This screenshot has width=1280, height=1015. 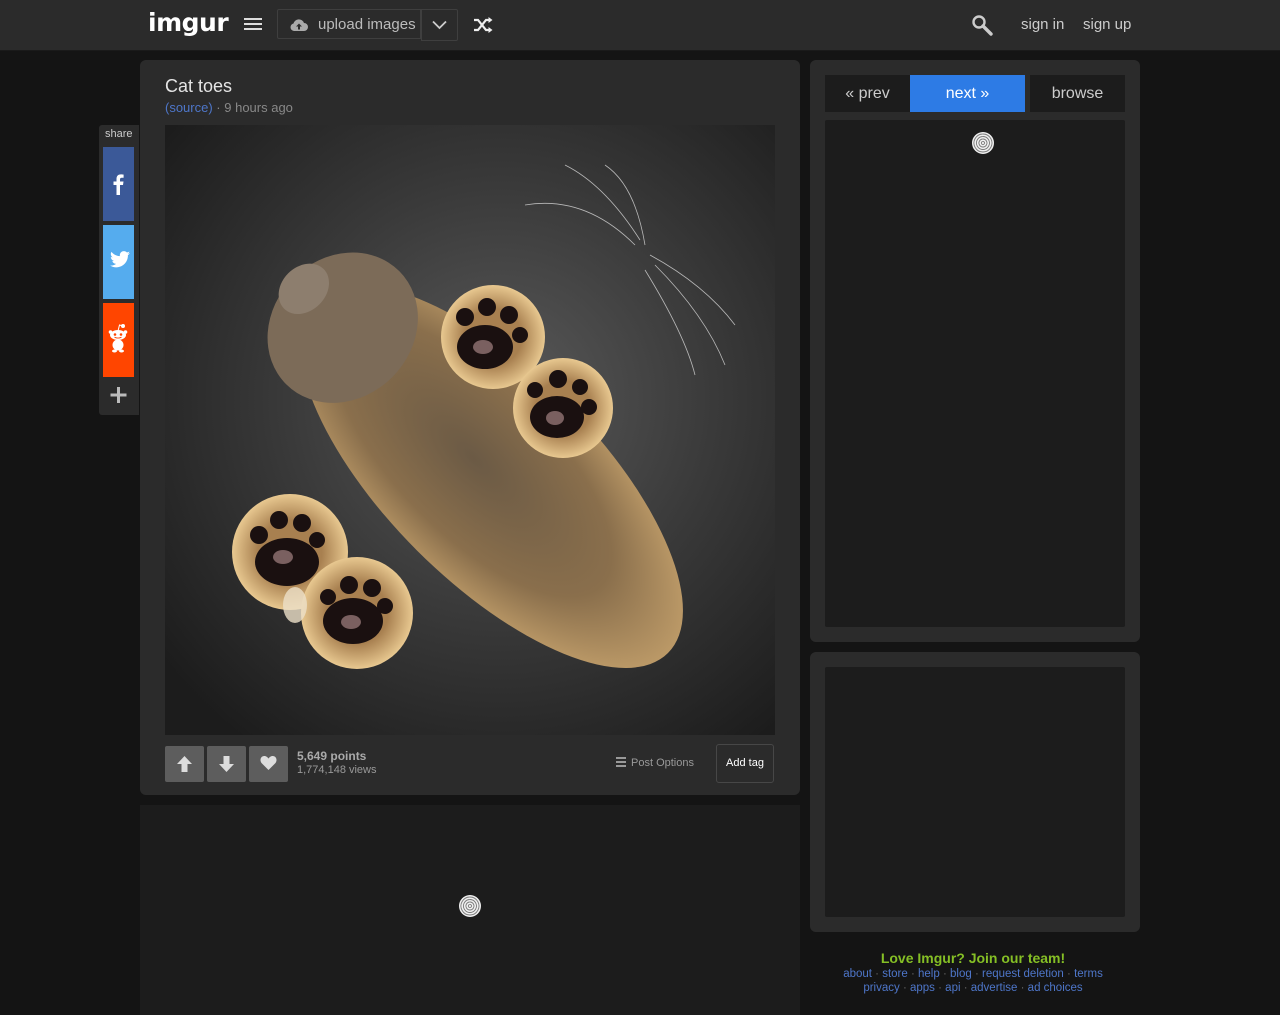 What do you see at coordinates (1088, 974) in the screenshot?
I see `footer-link-terms: terms` at bounding box center [1088, 974].